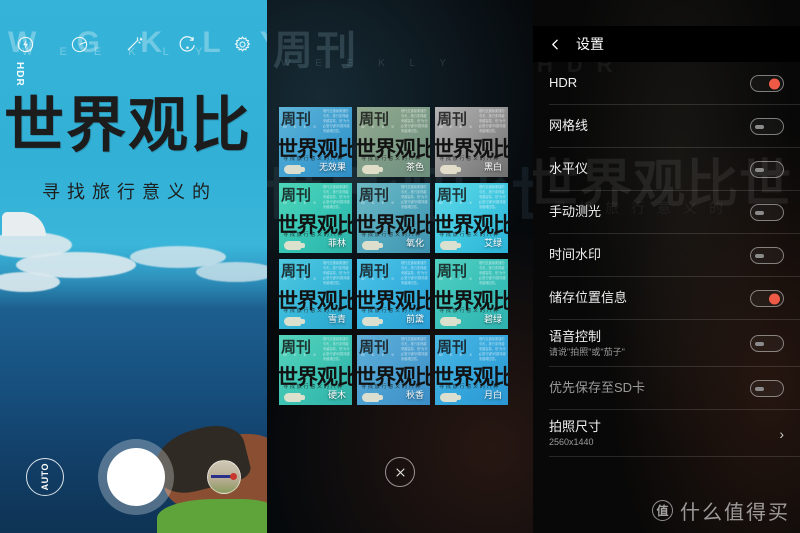 The width and height of the screenshot is (800, 533). What do you see at coordinates (492, 319) in the screenshot?
I see `filter-name-label: 碧绿` at bounding box center [492, 319].